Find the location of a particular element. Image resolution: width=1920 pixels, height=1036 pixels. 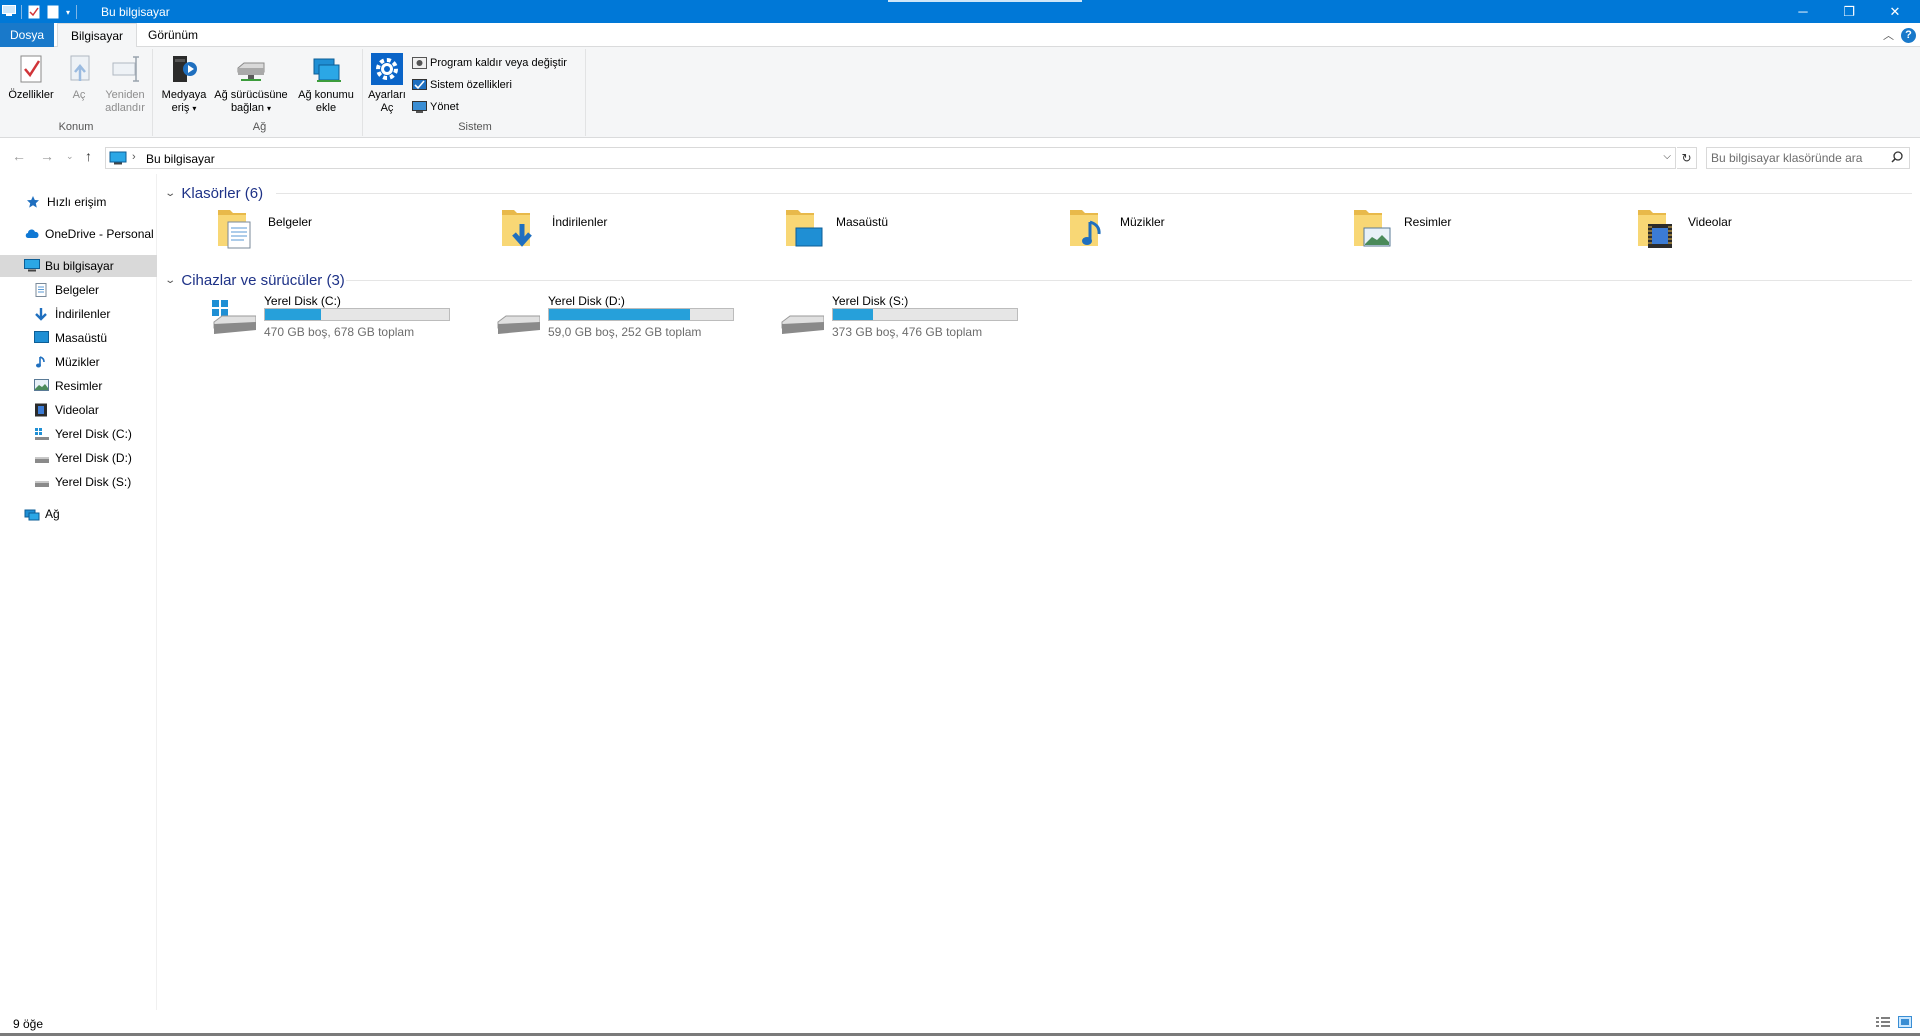

folder-desktop: Masaüstü is located at coordinates (914, 231).